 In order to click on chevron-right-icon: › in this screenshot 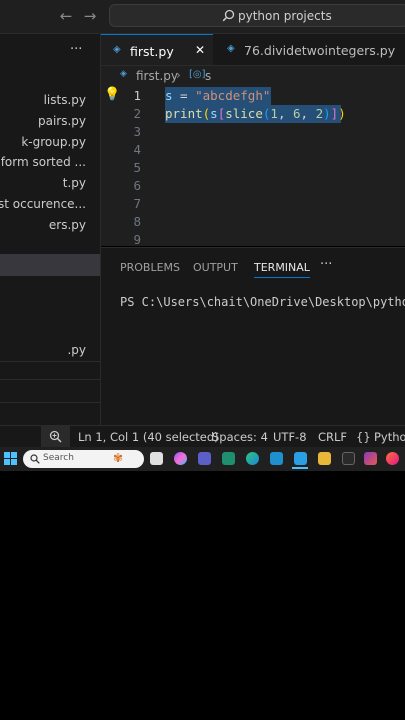, I will do `click(178, 75)`.